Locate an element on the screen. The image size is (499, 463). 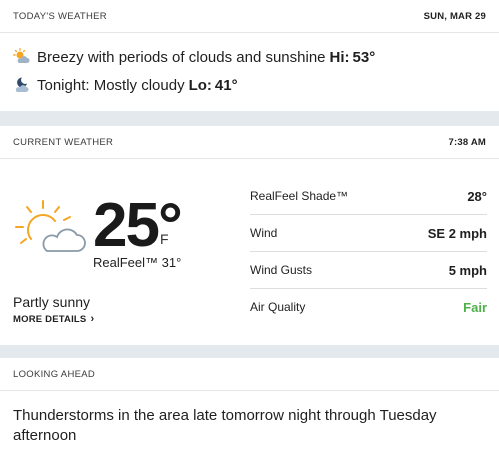
more-details-label: MORE DETAILS is located at coordinates (50, 319).